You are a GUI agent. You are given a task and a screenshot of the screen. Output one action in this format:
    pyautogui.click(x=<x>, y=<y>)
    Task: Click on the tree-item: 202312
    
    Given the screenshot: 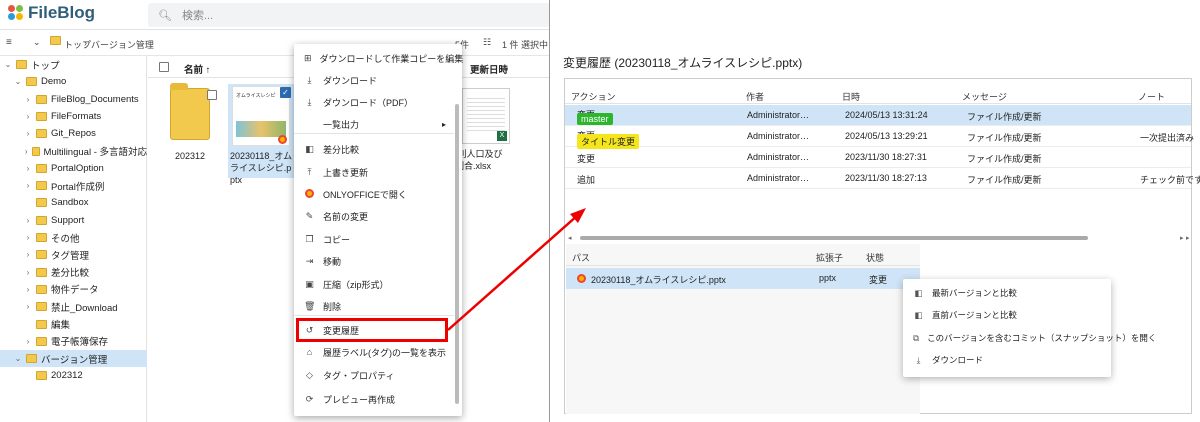 What is the action you would take?
    pyautogui.click(x=73, y=375)
    